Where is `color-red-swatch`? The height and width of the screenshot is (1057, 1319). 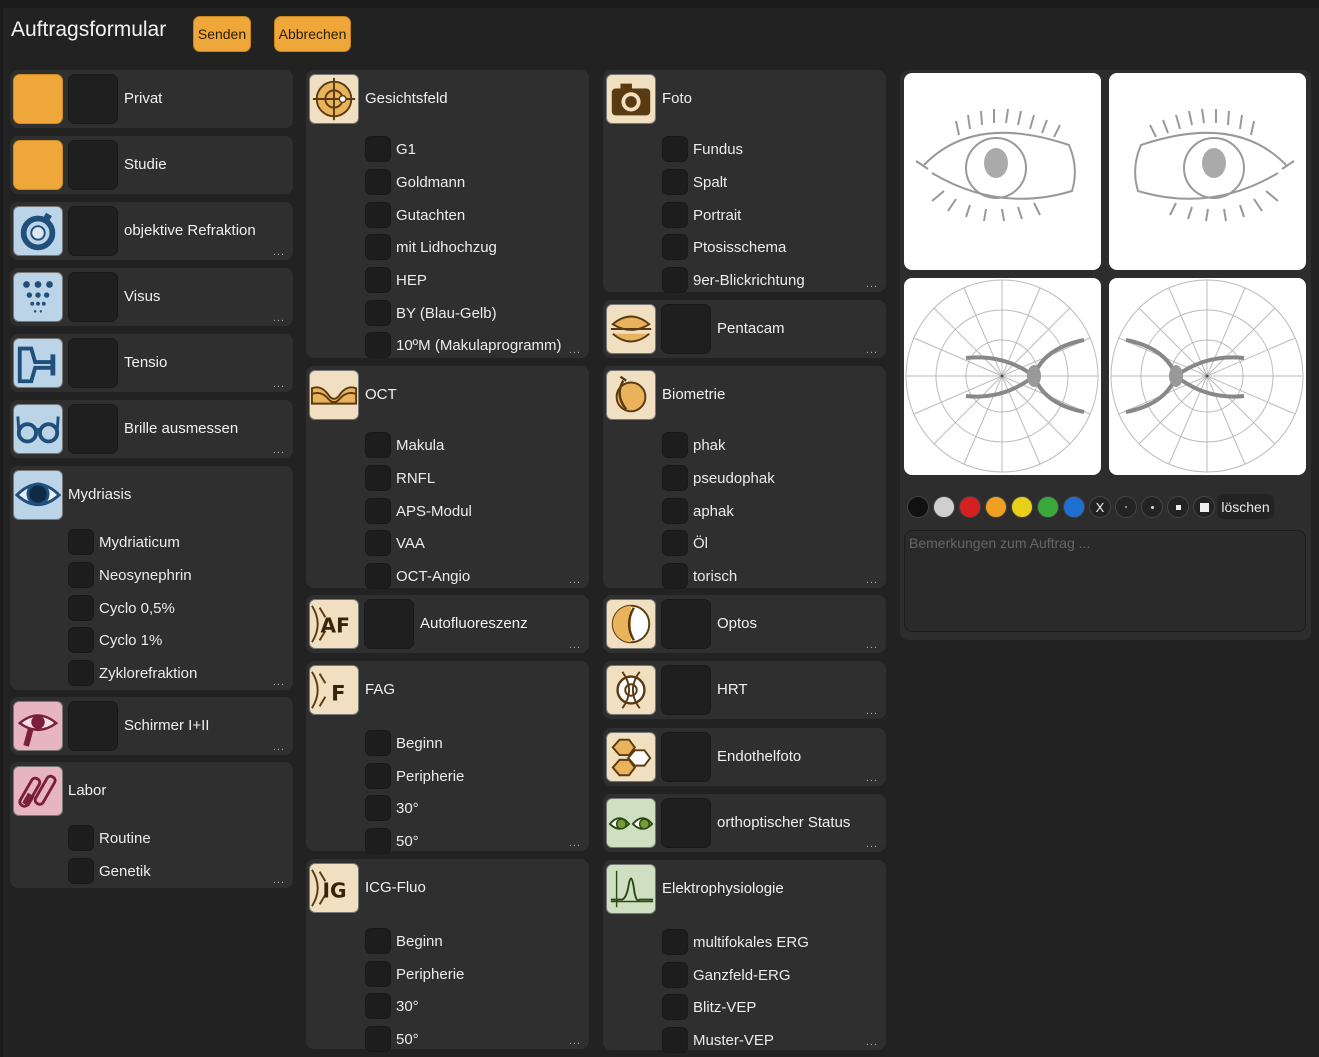 color-red-swatch is located at coordinates (970, 507).